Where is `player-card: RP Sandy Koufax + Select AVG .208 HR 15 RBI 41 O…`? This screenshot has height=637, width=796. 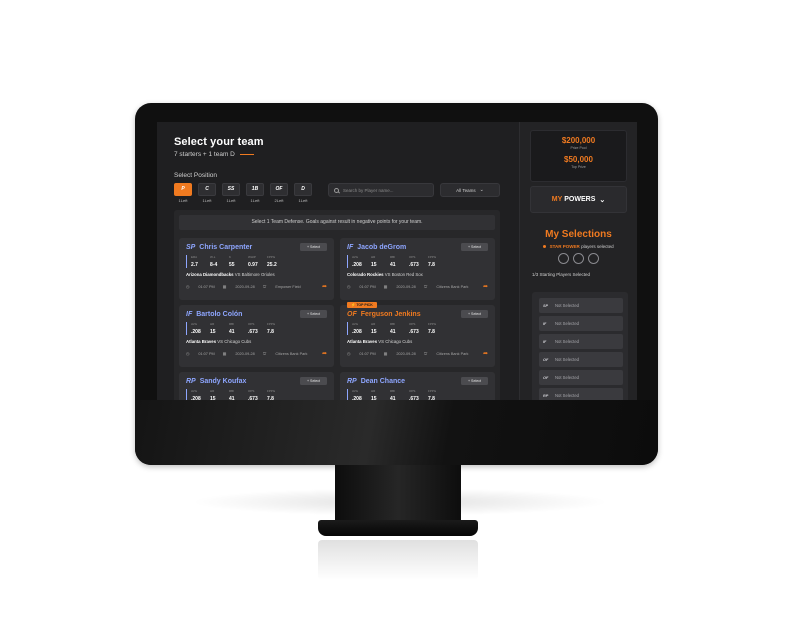 player-card: RP Sandy Koufax + Select AVG .208 HR 15 RBI 41 O… is located at coordinates (256, 386).